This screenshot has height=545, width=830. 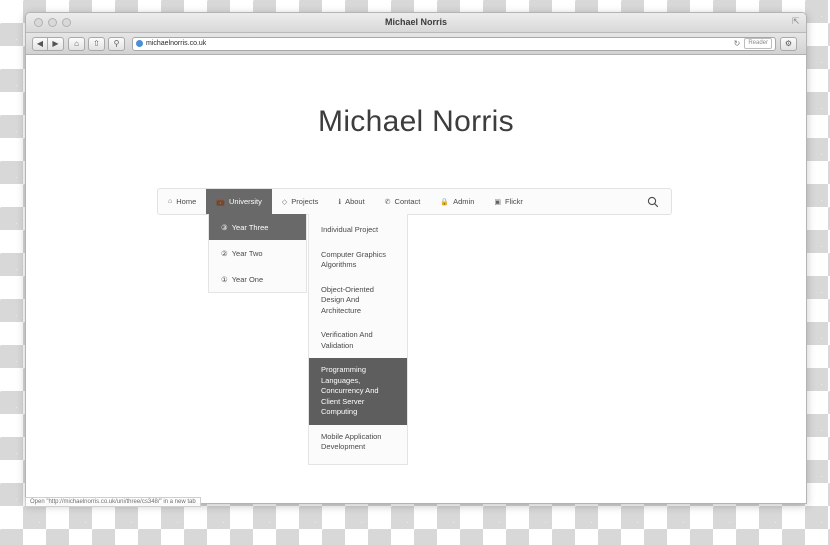 What do you see at coordinates (358, 442) in the screenshot?
I see `module-item-mobile-application-development: Mobile Application Development` at bounding box center [358, 442].